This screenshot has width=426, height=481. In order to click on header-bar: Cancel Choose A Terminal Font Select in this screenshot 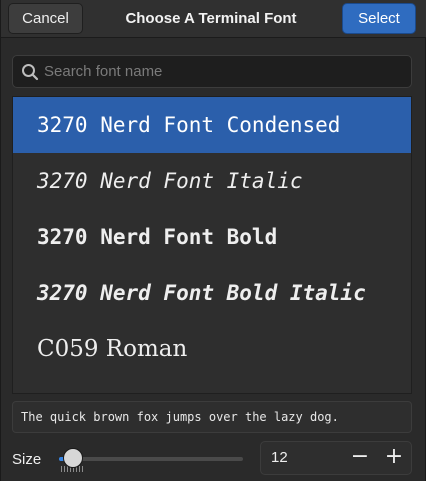, I will do `click(213, 19)`.